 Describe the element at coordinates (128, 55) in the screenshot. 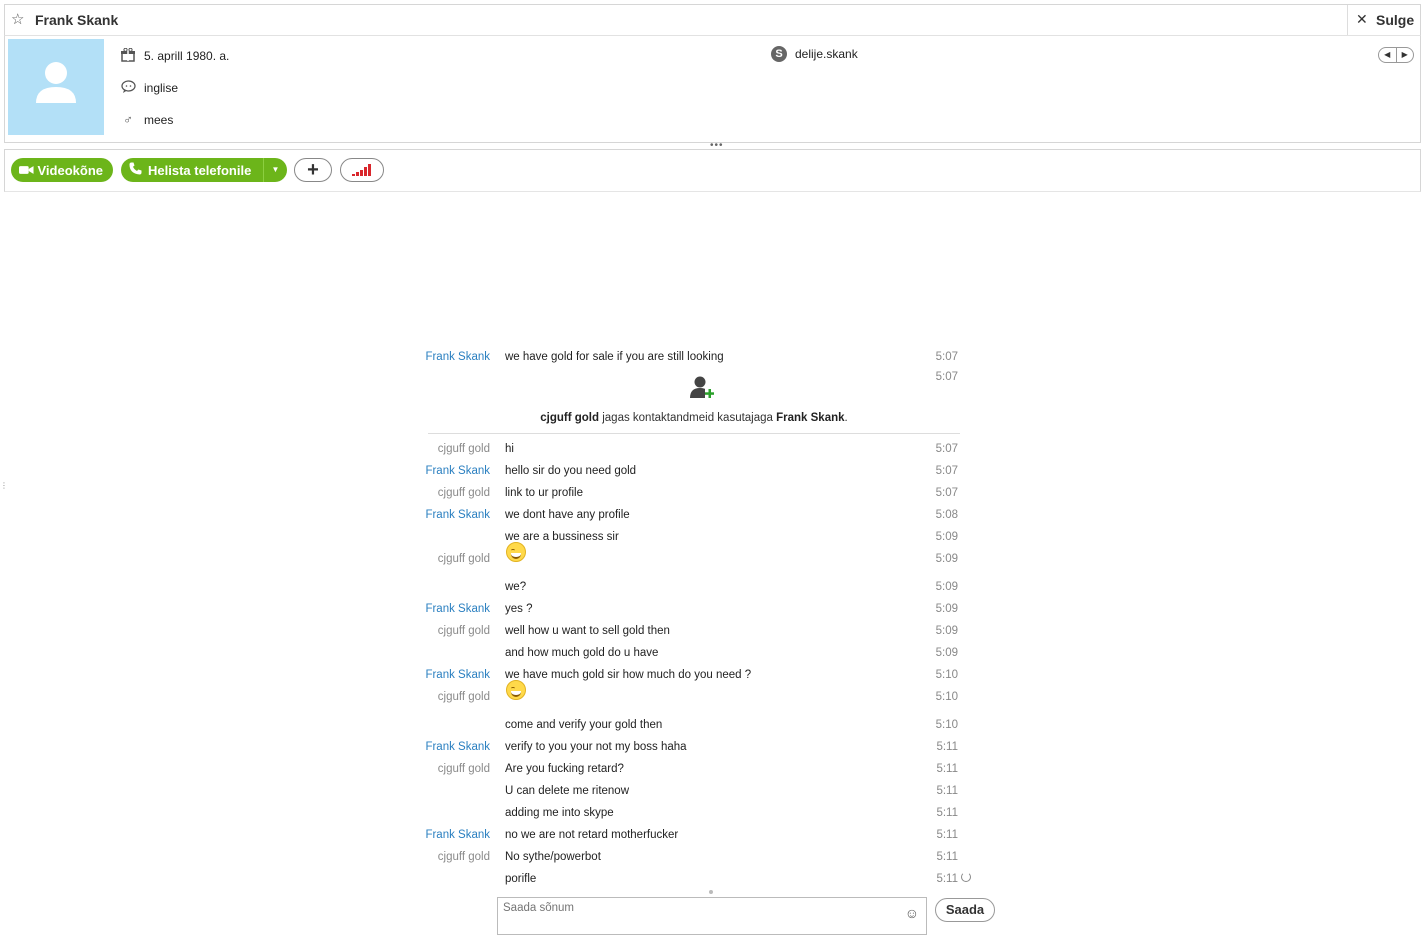

I see `gift-icon` at that location.